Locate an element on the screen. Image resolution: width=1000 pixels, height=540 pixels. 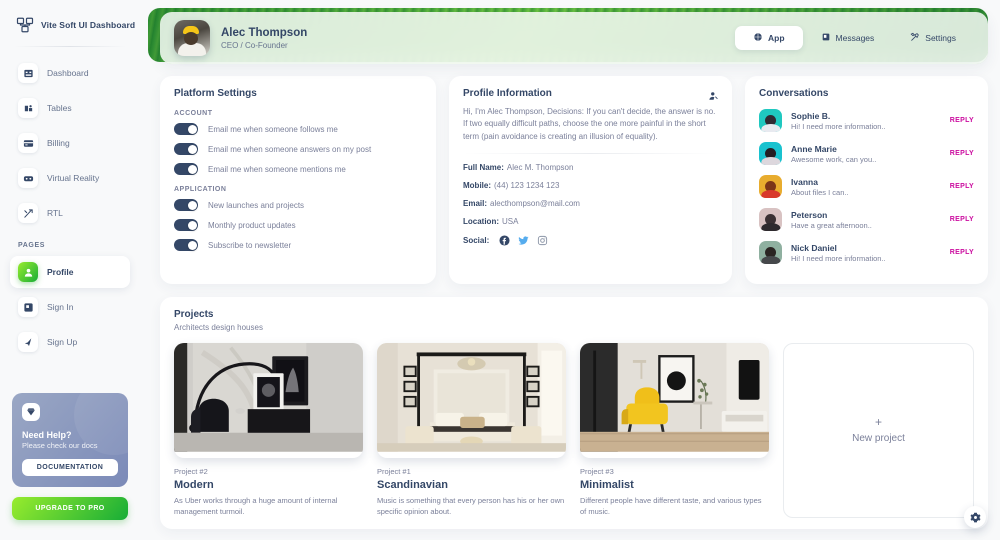
sidebar-item-dashboard: Dashboard is located at coordinates (70, 73).